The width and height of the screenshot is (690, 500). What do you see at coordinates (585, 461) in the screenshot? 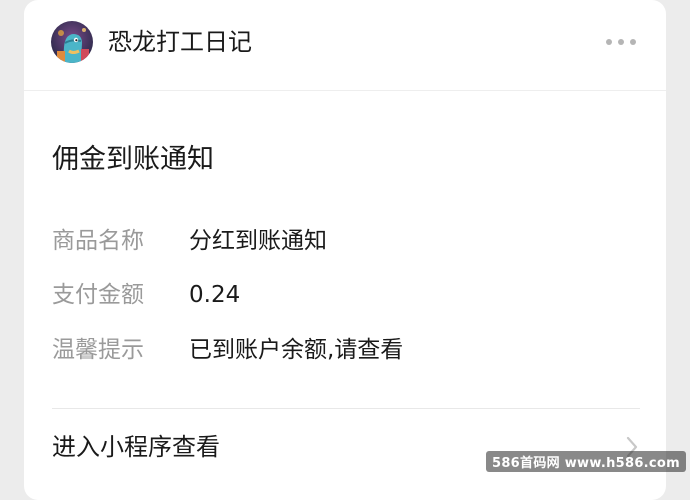
I see `site-watermark: 586首码网 www.h586.com` at bounding box center [585, 461].